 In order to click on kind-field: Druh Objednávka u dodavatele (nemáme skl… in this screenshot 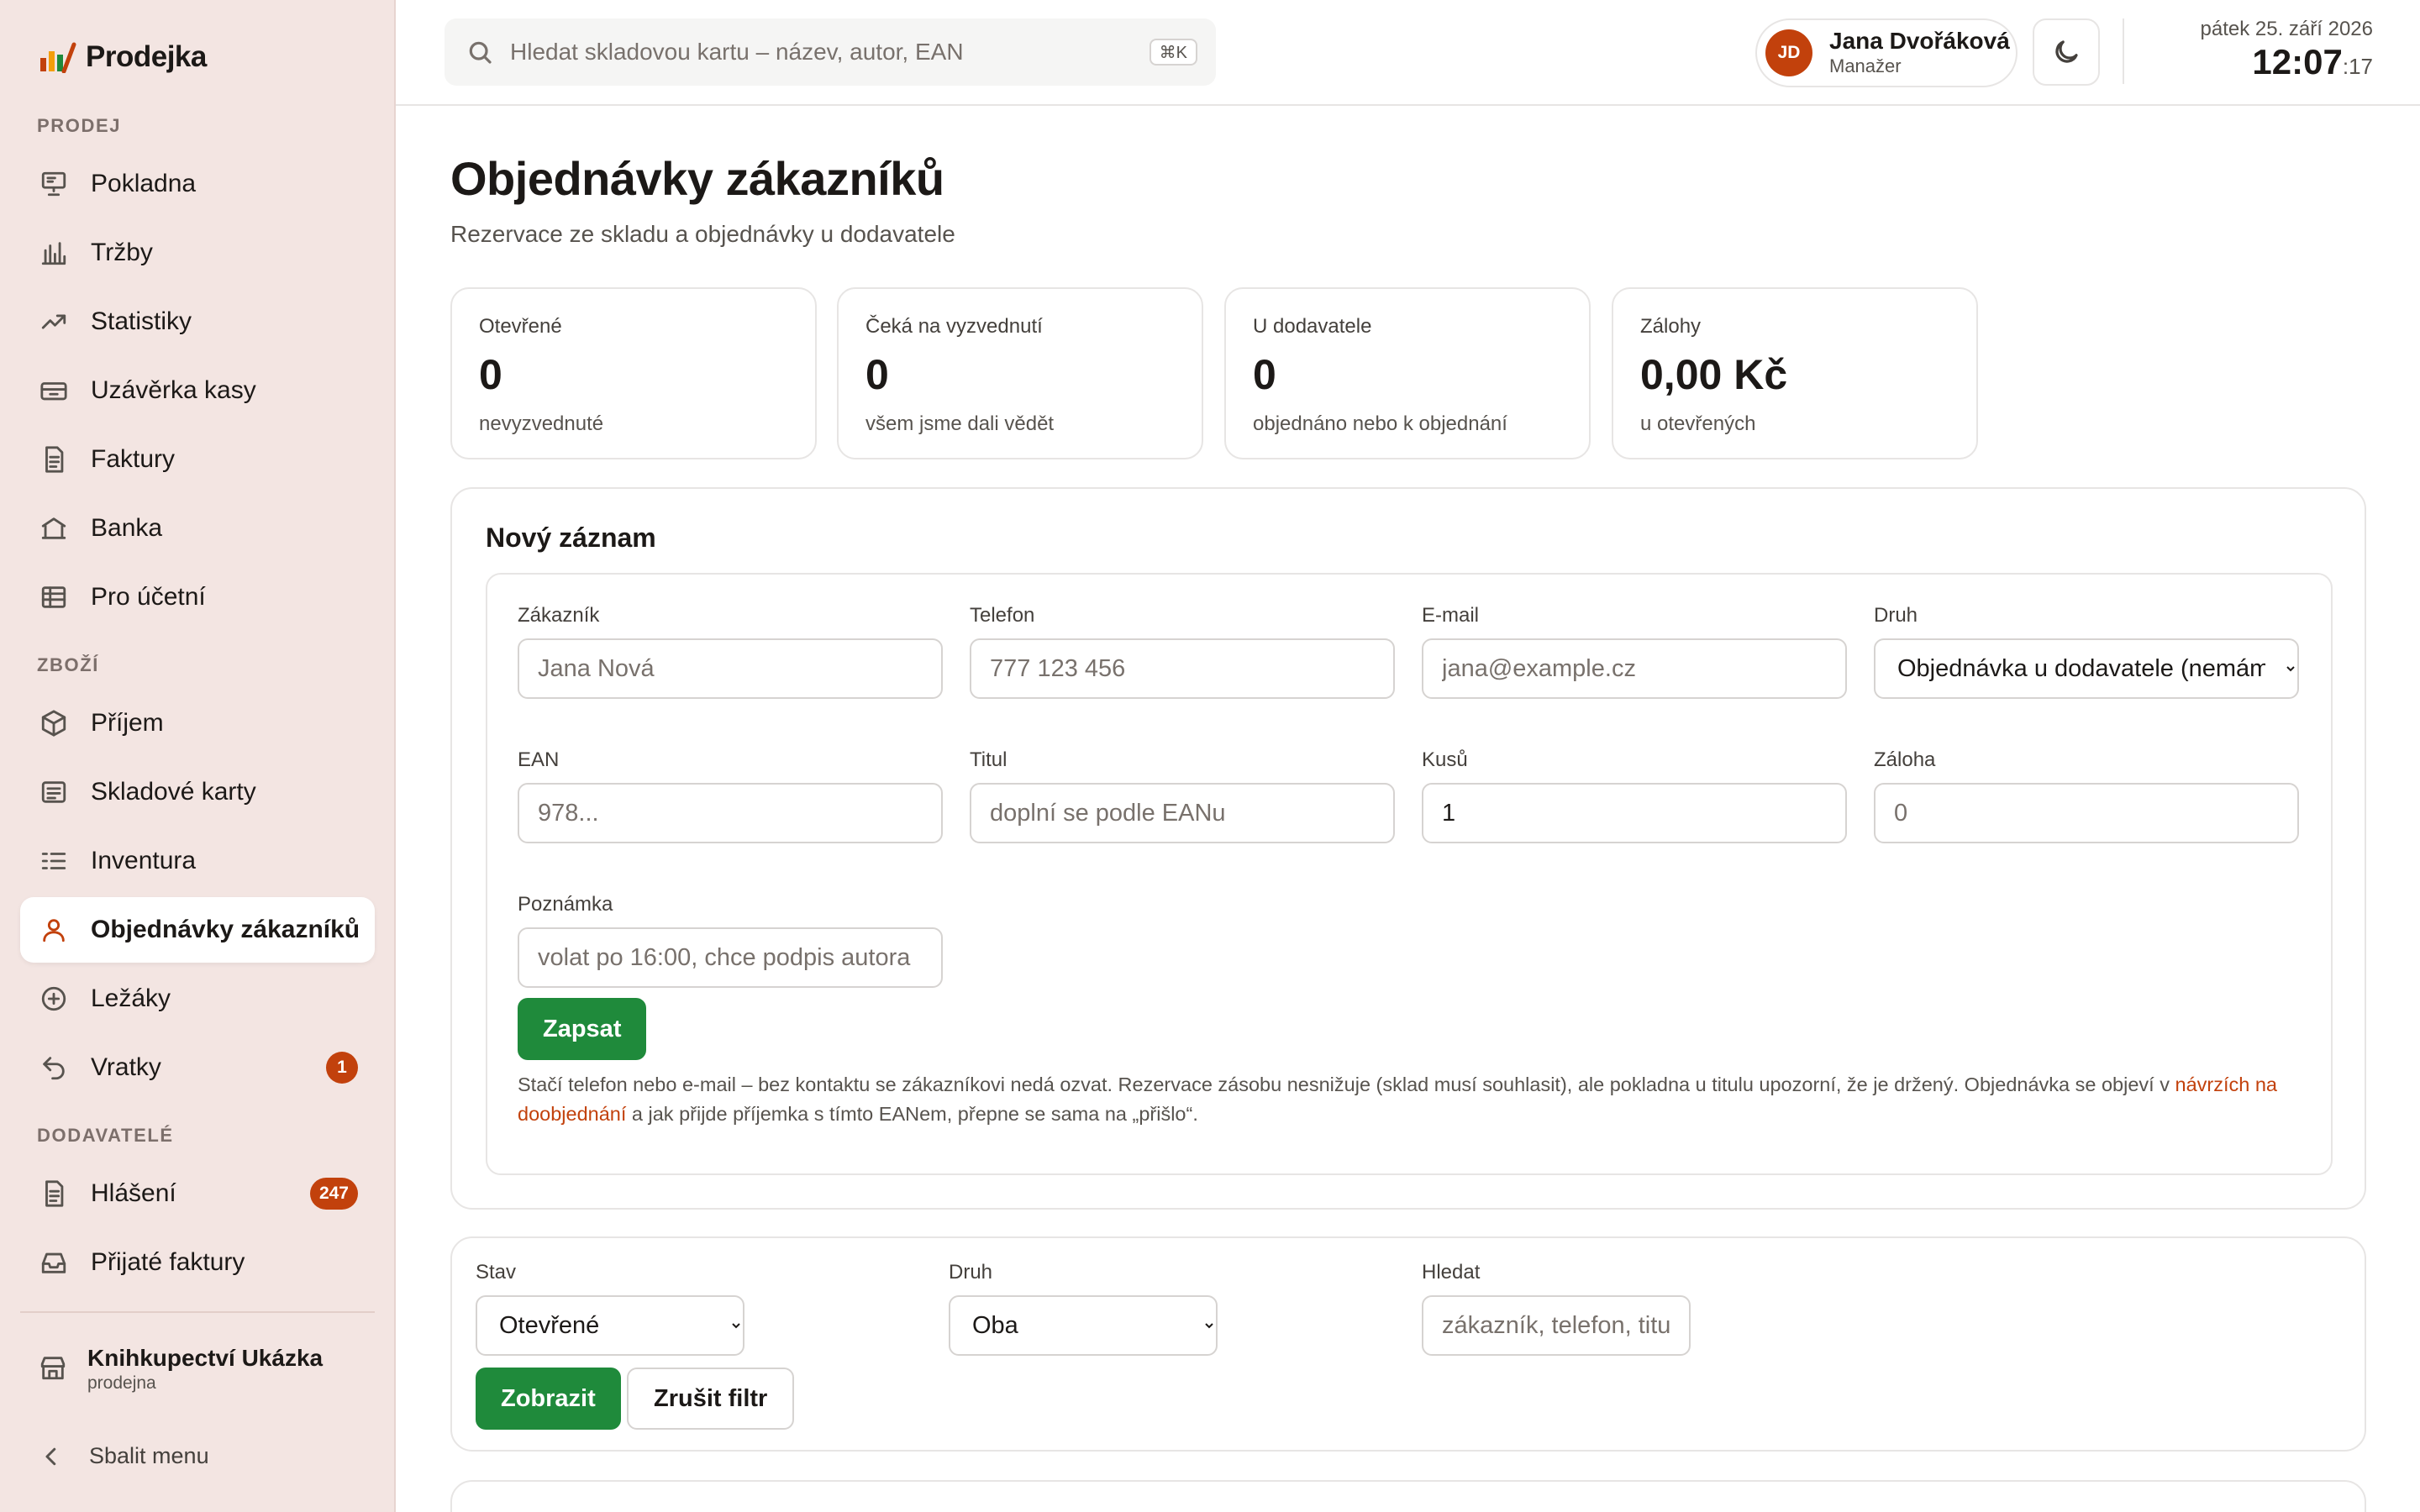, I will do `click(2086, 651)`.